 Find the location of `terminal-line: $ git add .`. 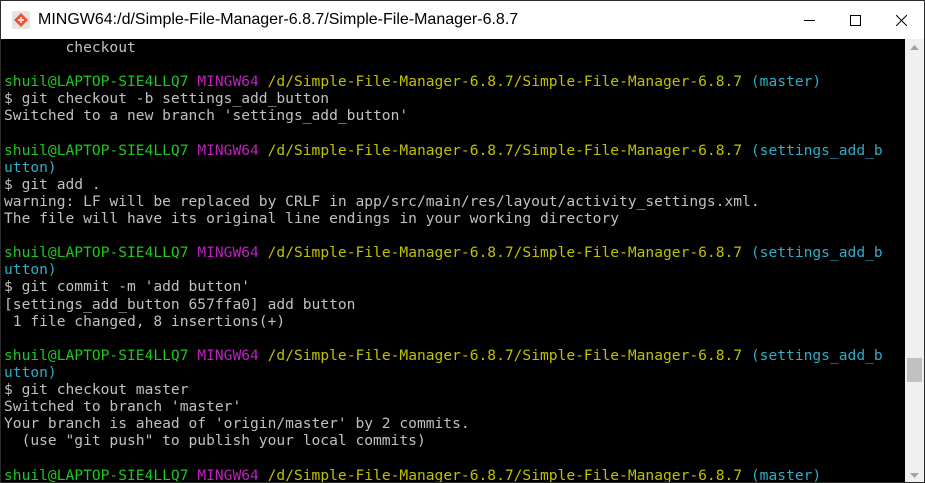

terminal-line: $ git add . is located at coordinates (52, 184).